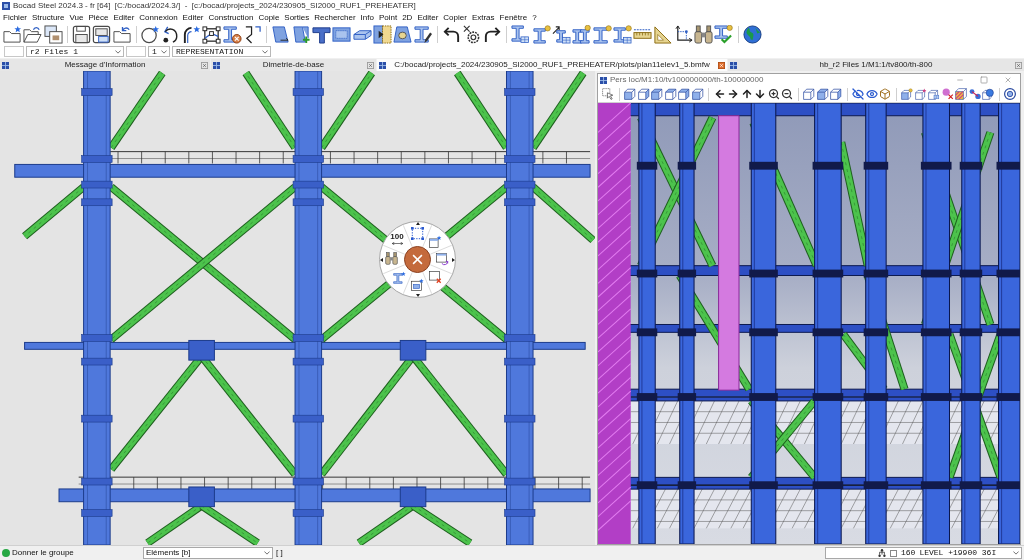 This screenshot has width=1024, height=560. I want to click on node-frame-icon, so click(212, 34).